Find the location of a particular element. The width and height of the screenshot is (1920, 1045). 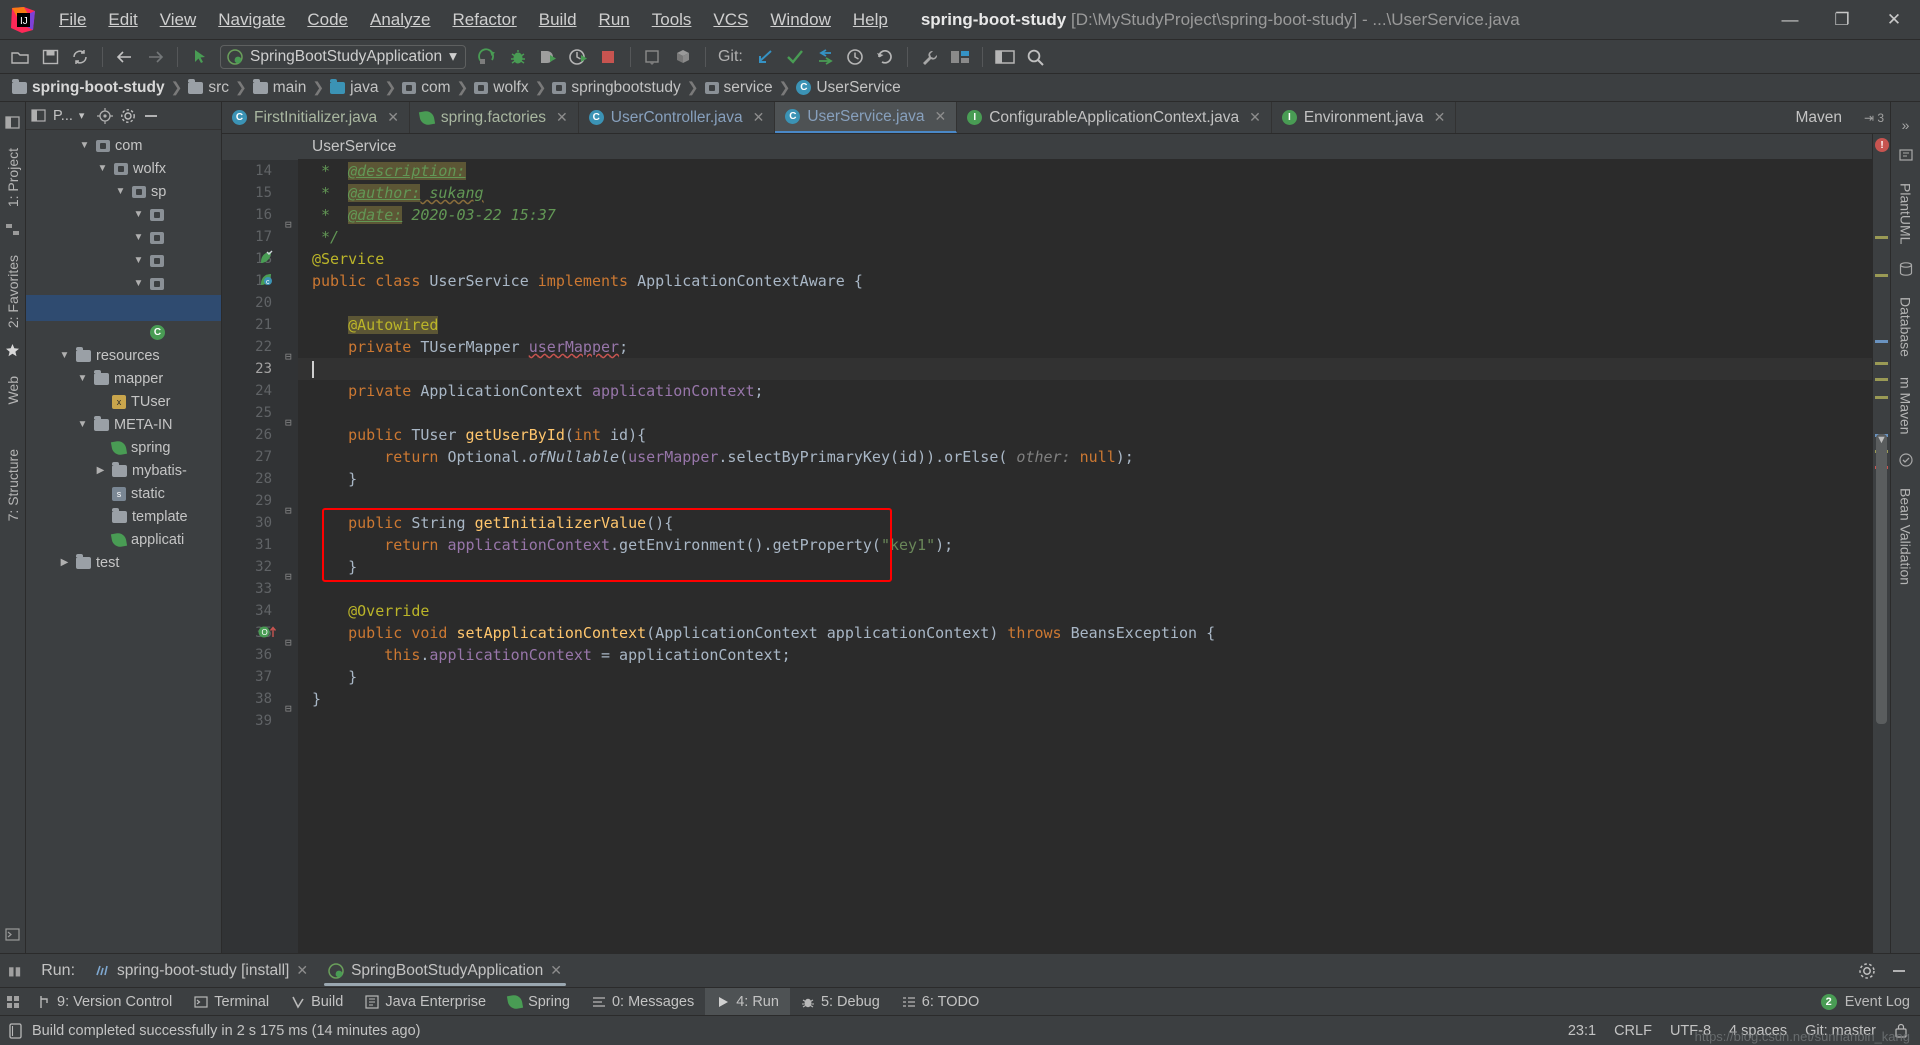

twisty-icon: ▶ is located at coordinates (100, 470).